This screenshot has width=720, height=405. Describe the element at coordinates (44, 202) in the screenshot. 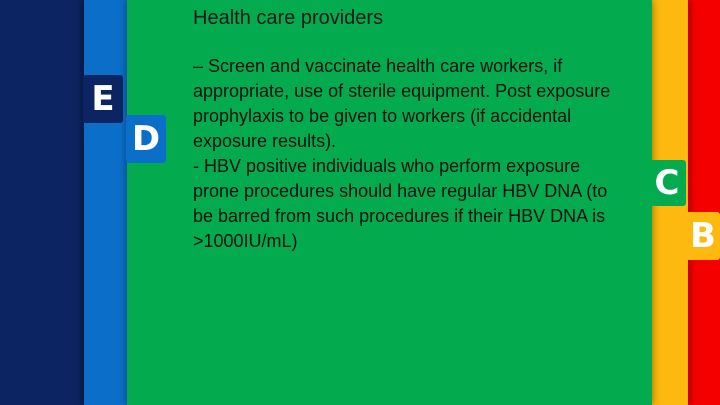

I see `navy-stripe` at that location.